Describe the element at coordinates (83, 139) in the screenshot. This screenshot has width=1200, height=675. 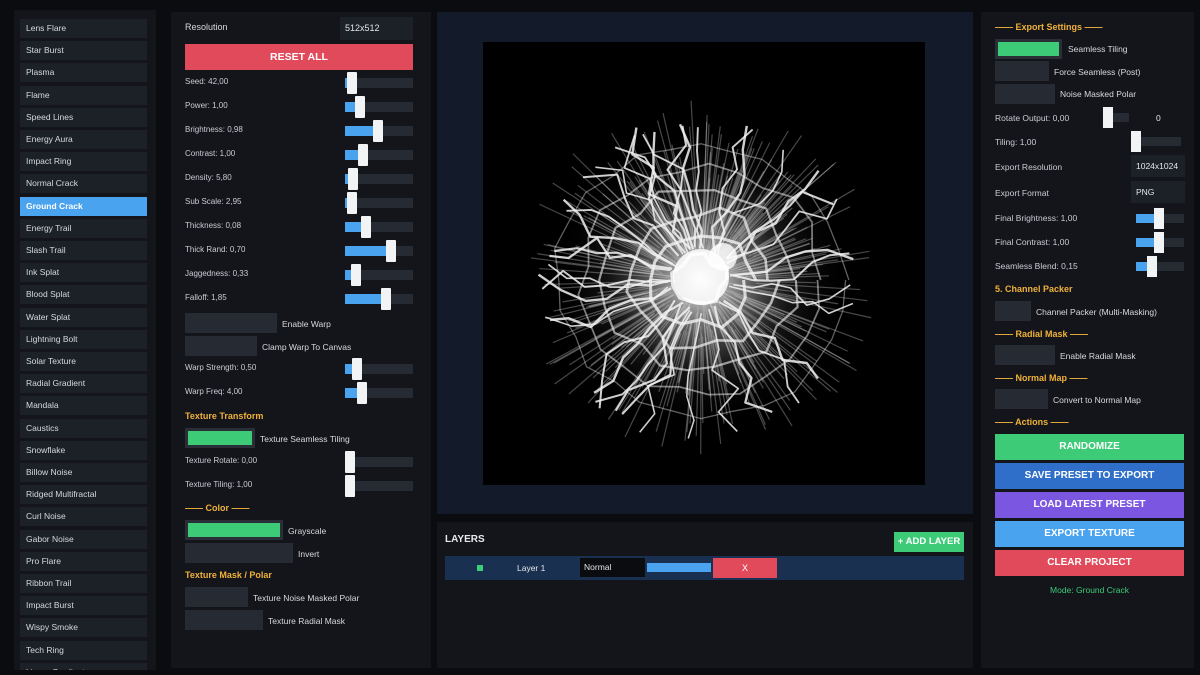
I see `preset-item: Energy Aura` at that location.